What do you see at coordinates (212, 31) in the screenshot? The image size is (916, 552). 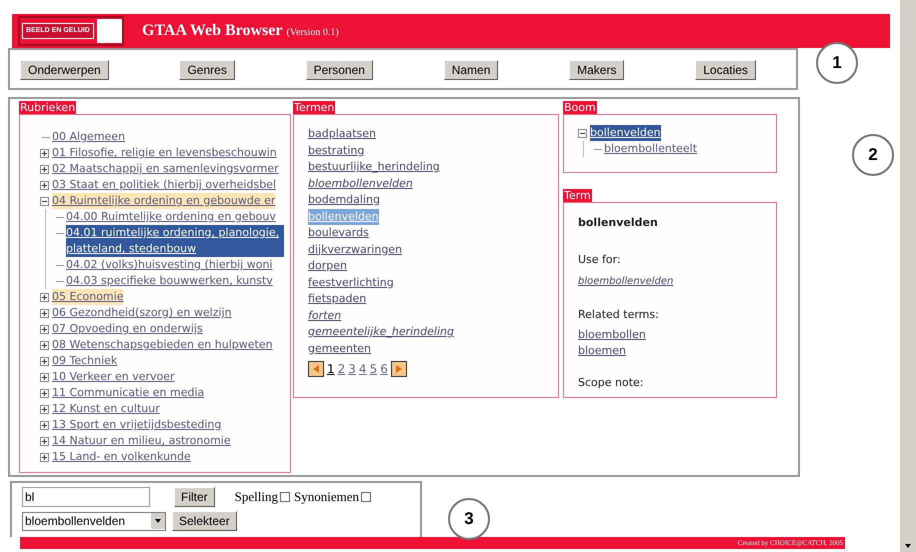 I see `app-title: GTAA Web Browser` at bounding box center [212, 31].